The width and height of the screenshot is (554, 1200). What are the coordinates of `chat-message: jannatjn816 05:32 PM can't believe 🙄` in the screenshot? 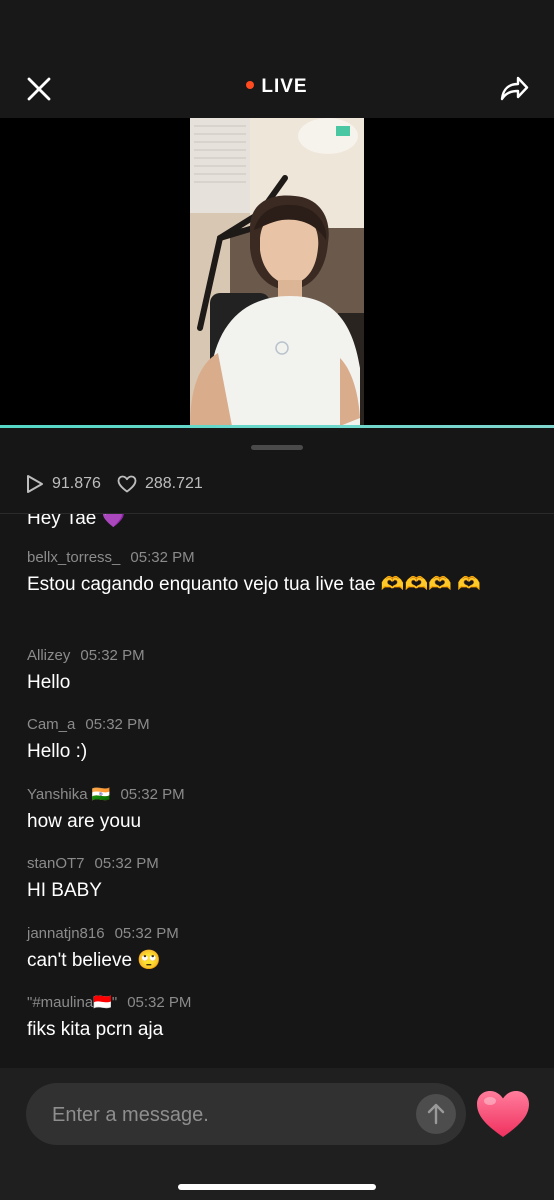 It's located at (277, 949).